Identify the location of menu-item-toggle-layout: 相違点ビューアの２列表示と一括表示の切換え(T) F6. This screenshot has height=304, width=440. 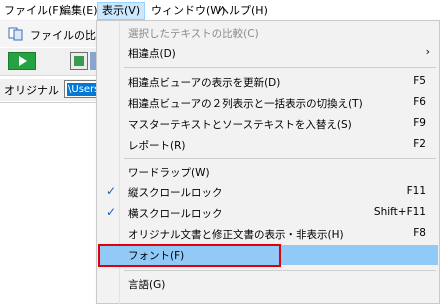
(268, 103).